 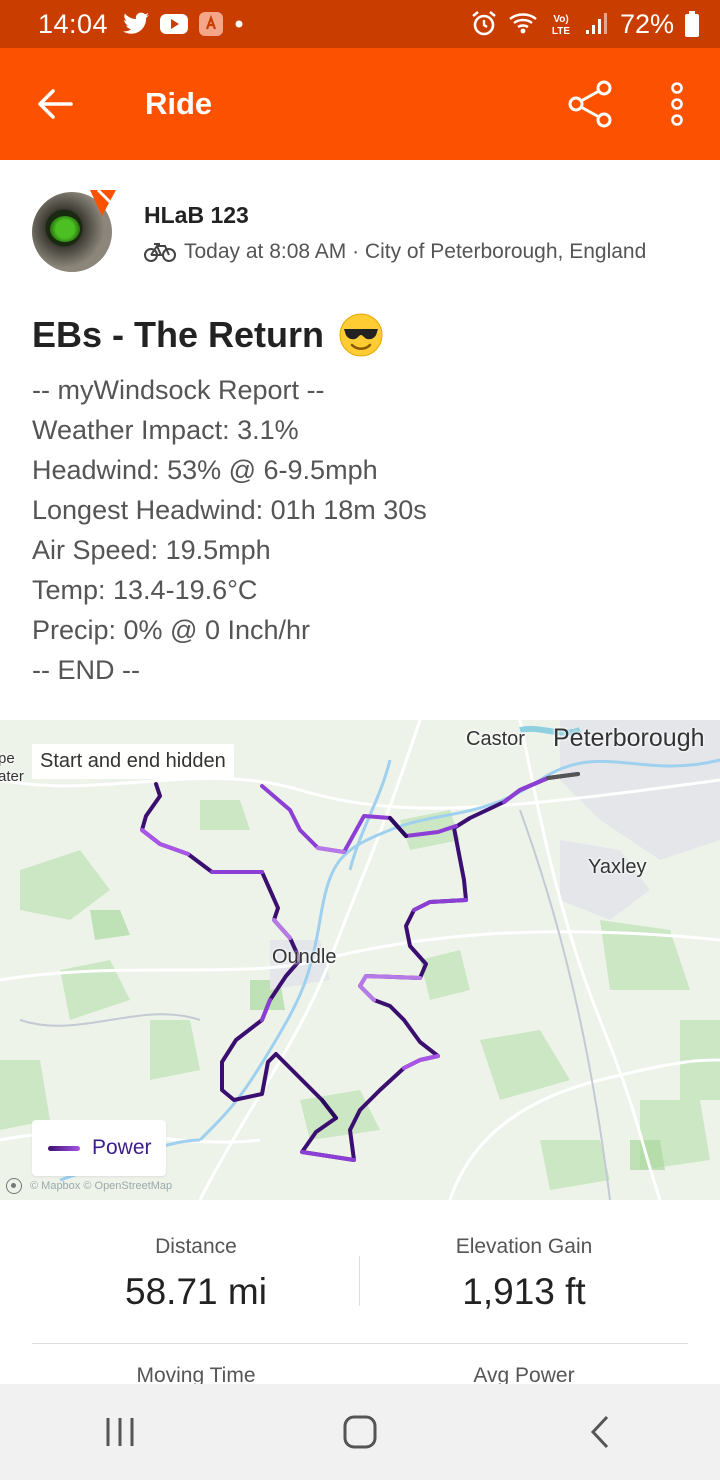 I want to click on stat-value: 58.71 mi, so click(x=196, y=1291).